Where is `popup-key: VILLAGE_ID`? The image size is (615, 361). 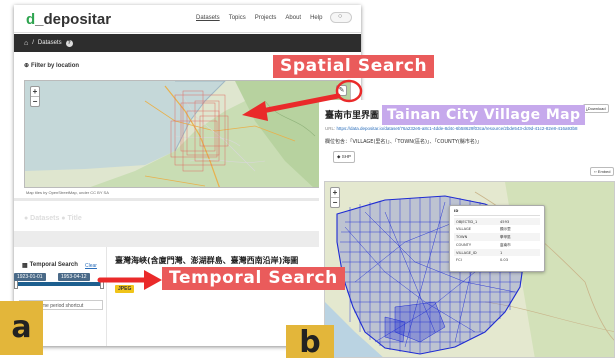 popup-key: VILLAGE_ID is located at coordinates (466, 252).